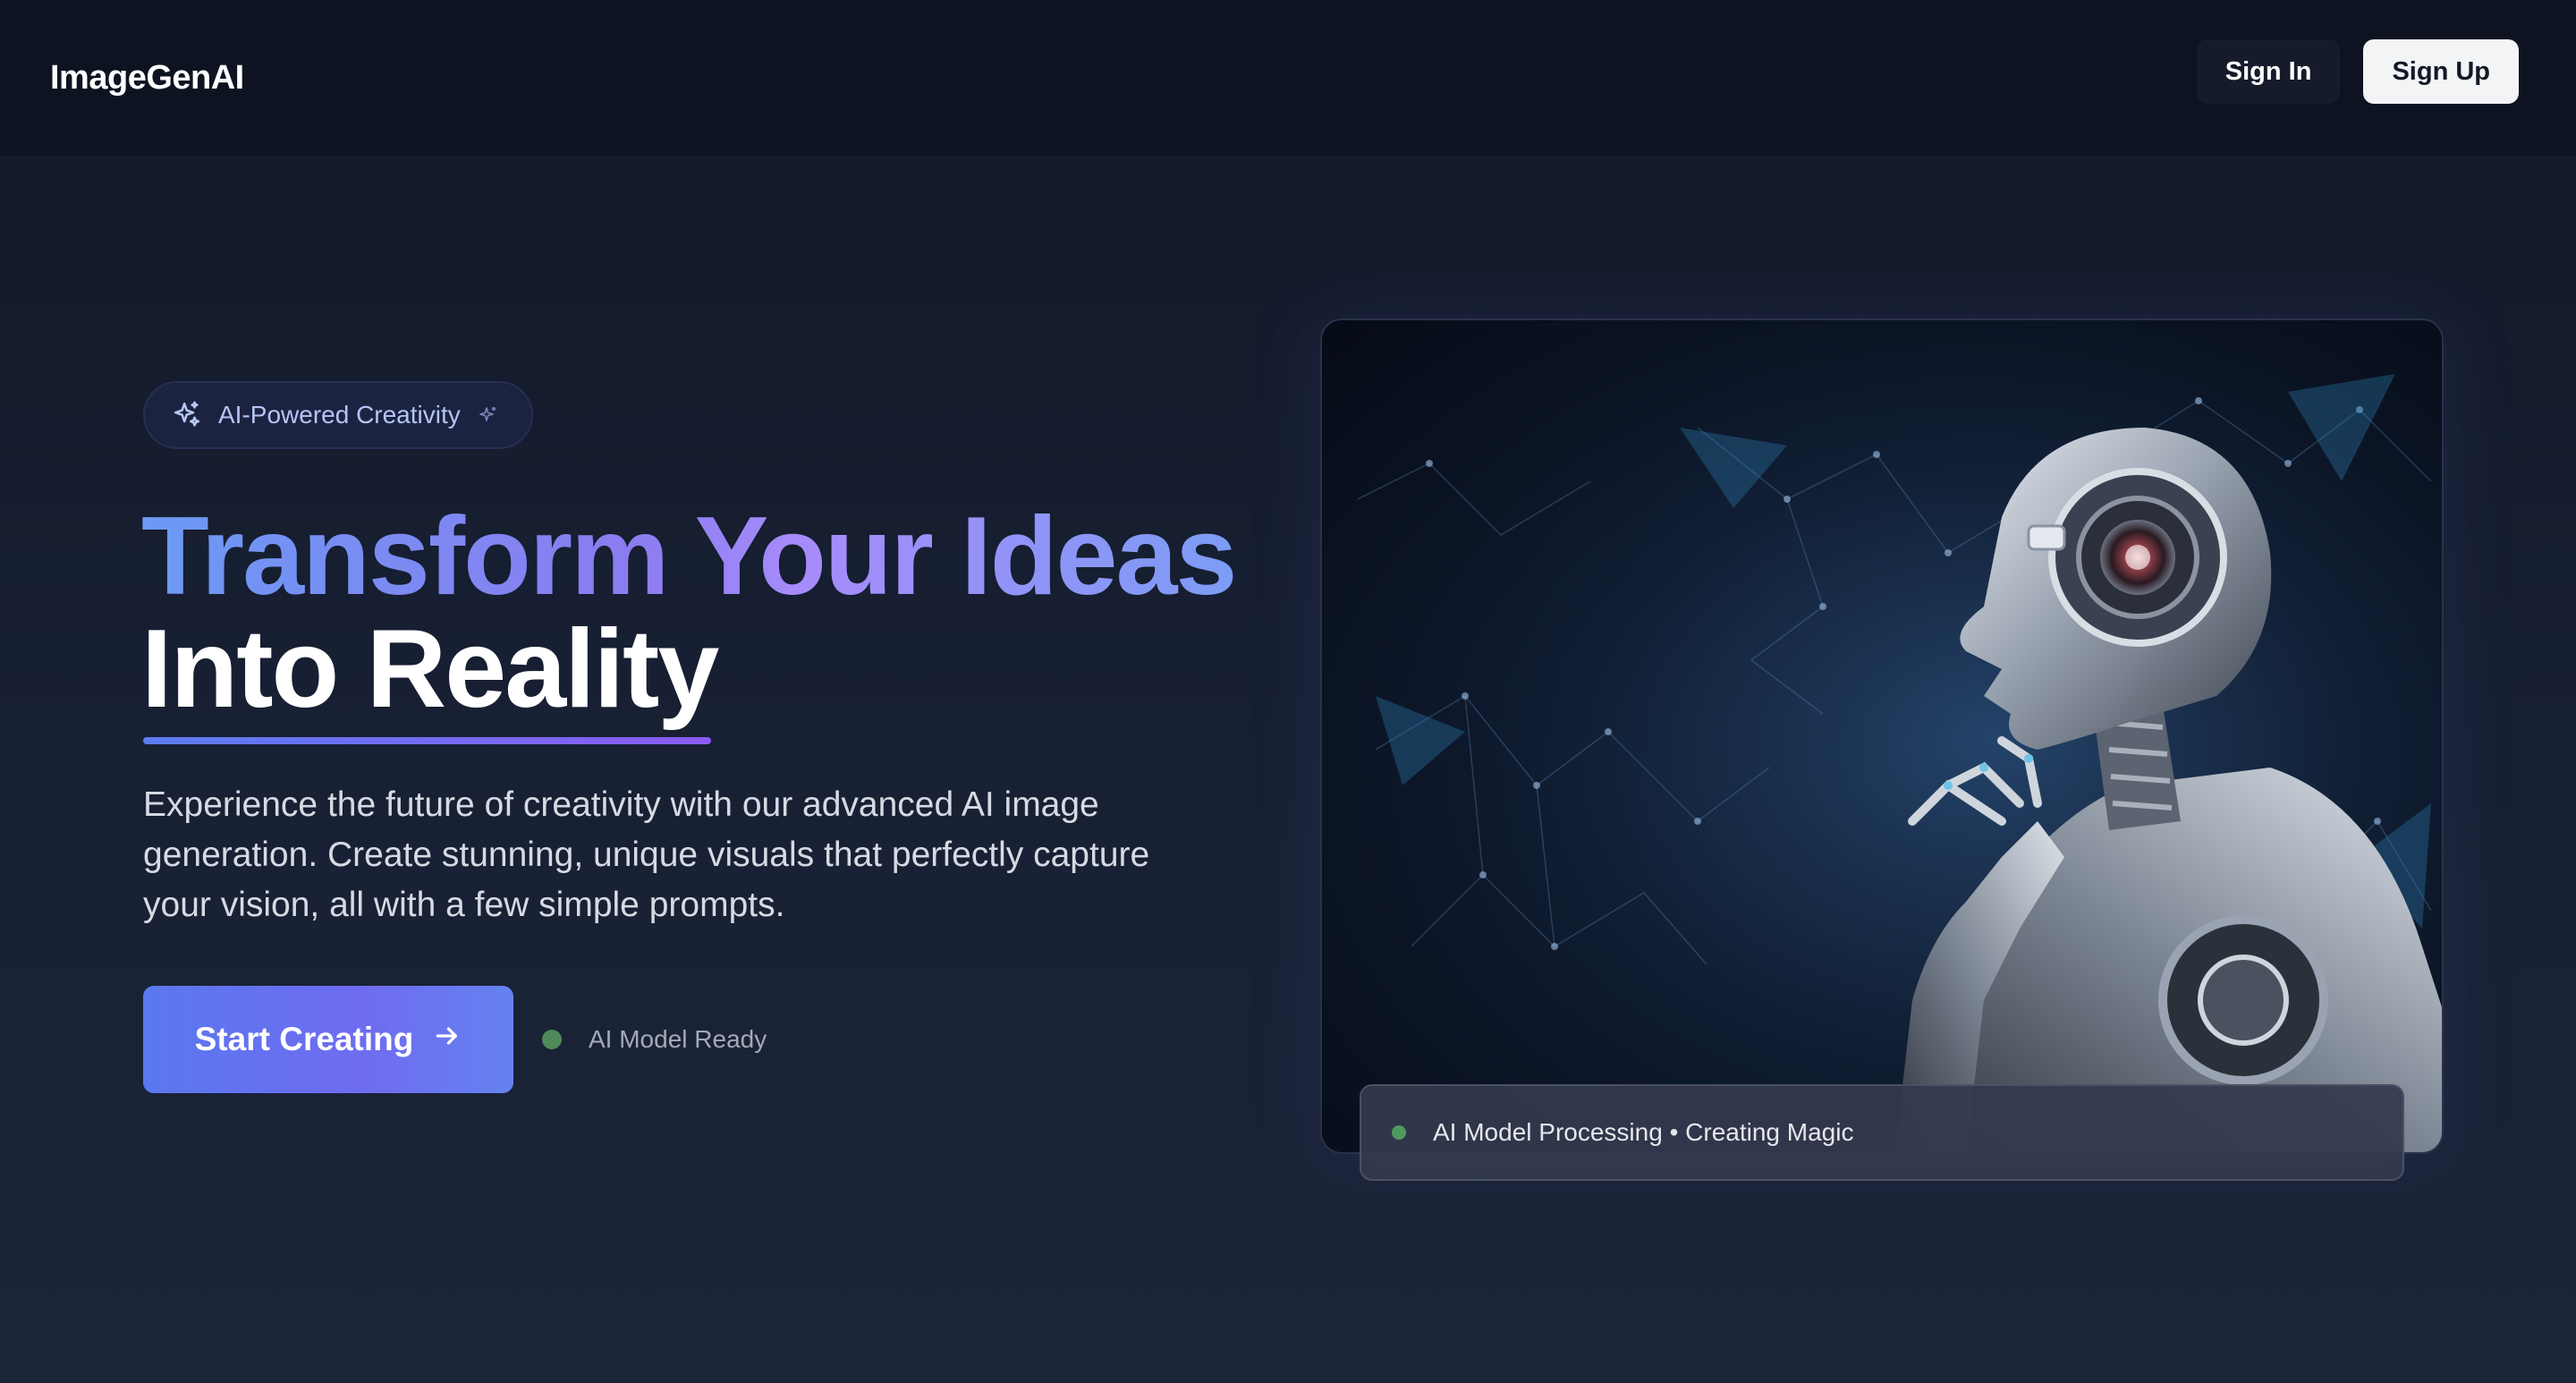 This screenshot has width=2576, height=1383. I want to click on hero-title-line-1: Transform Your Ideas, so click(689, 556).